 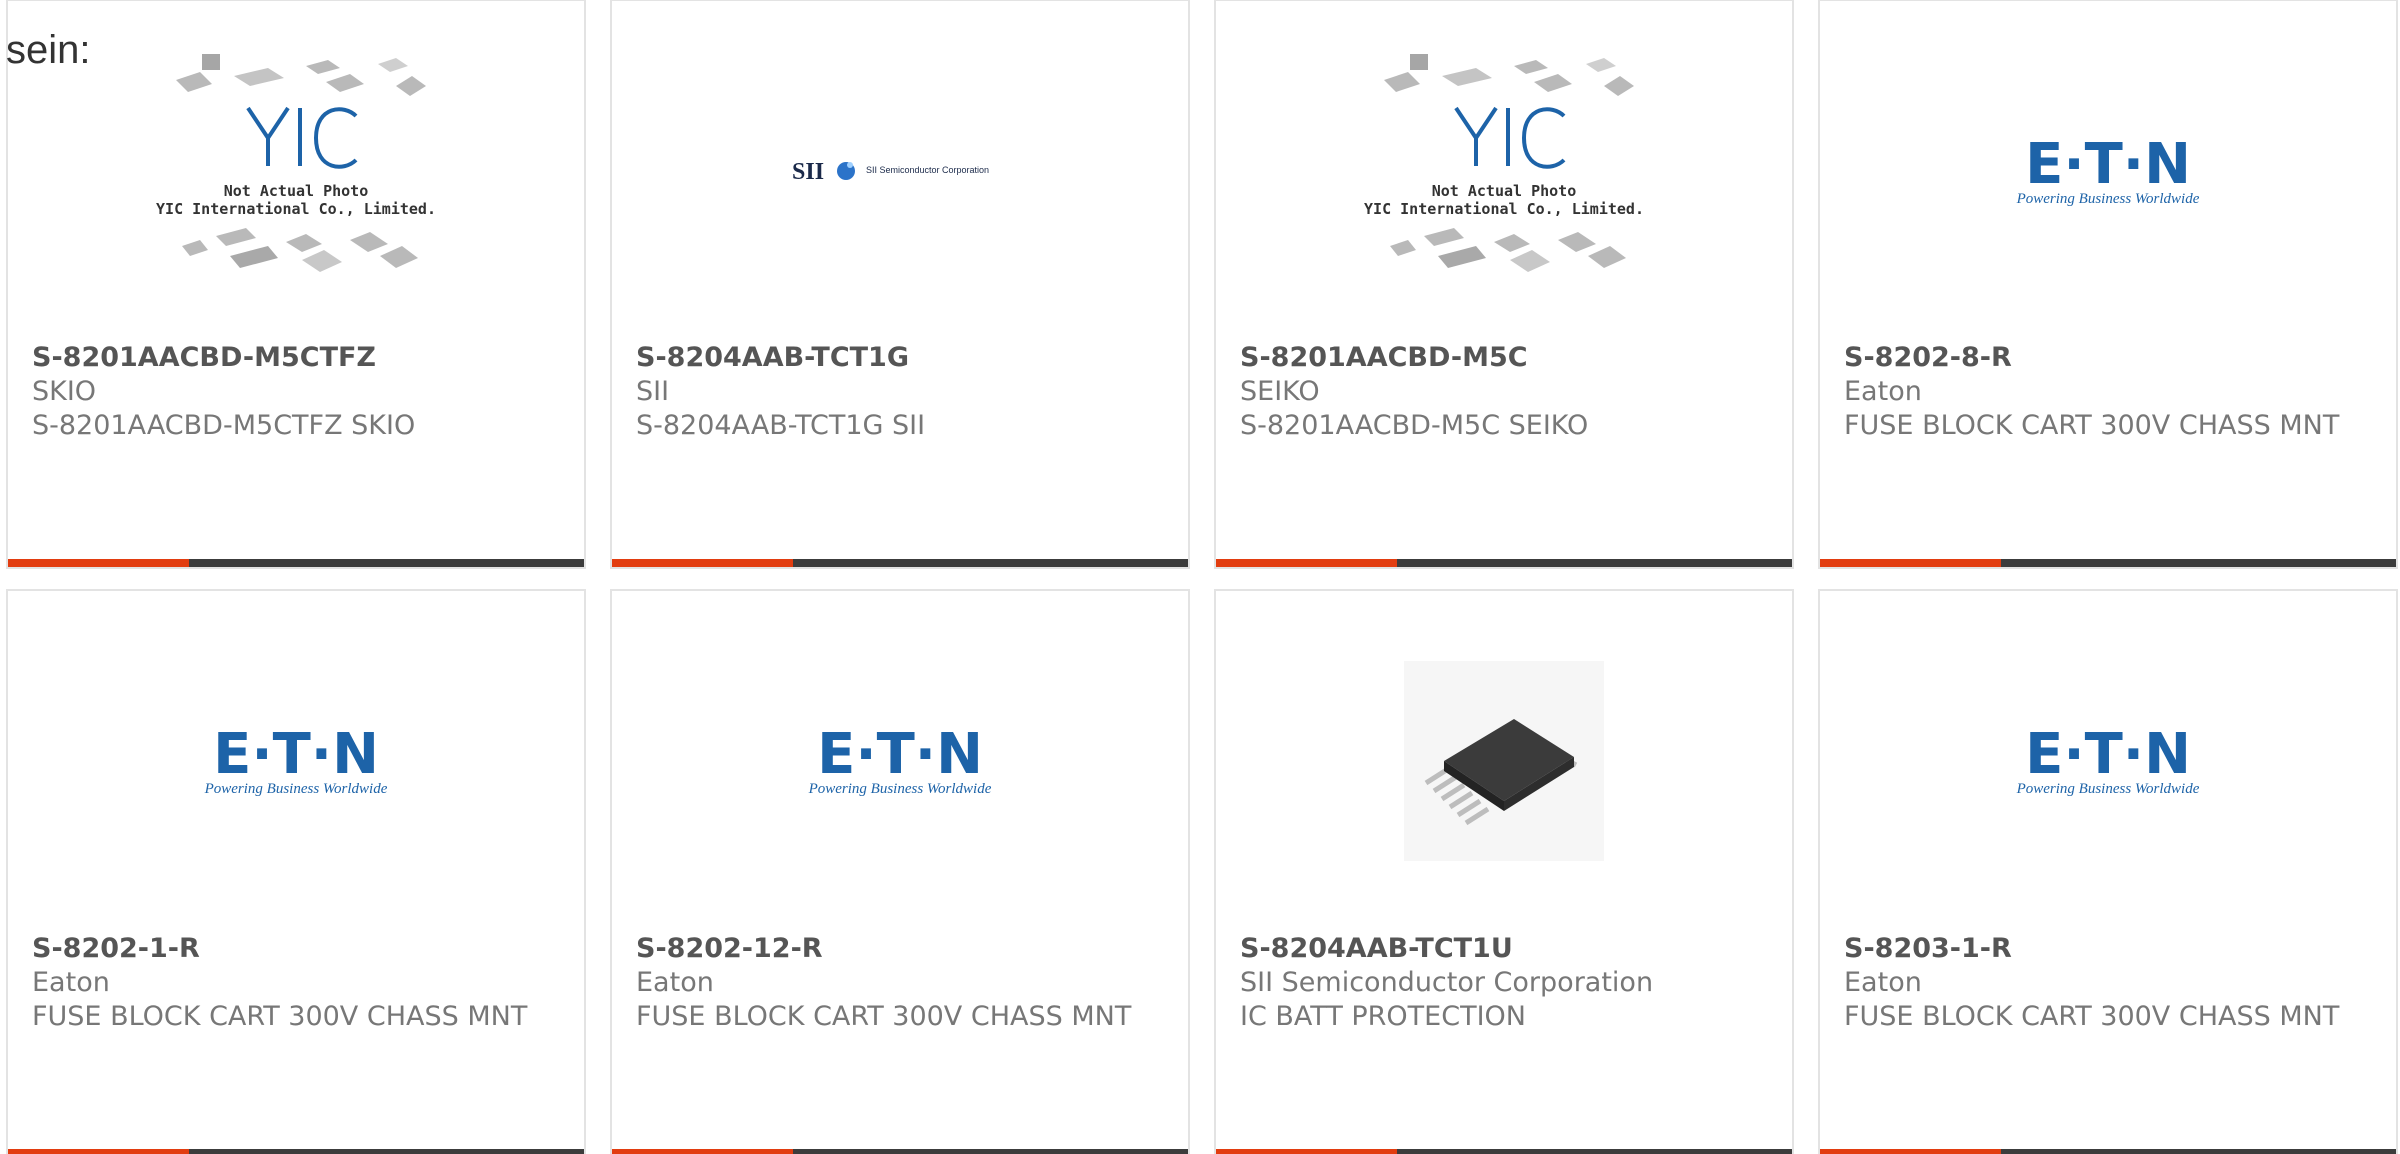 What do you see at coordinates (1280, 391) in the screenshot?
I see `manufacturer: SEIKO` at bounding box center [1280, 391].